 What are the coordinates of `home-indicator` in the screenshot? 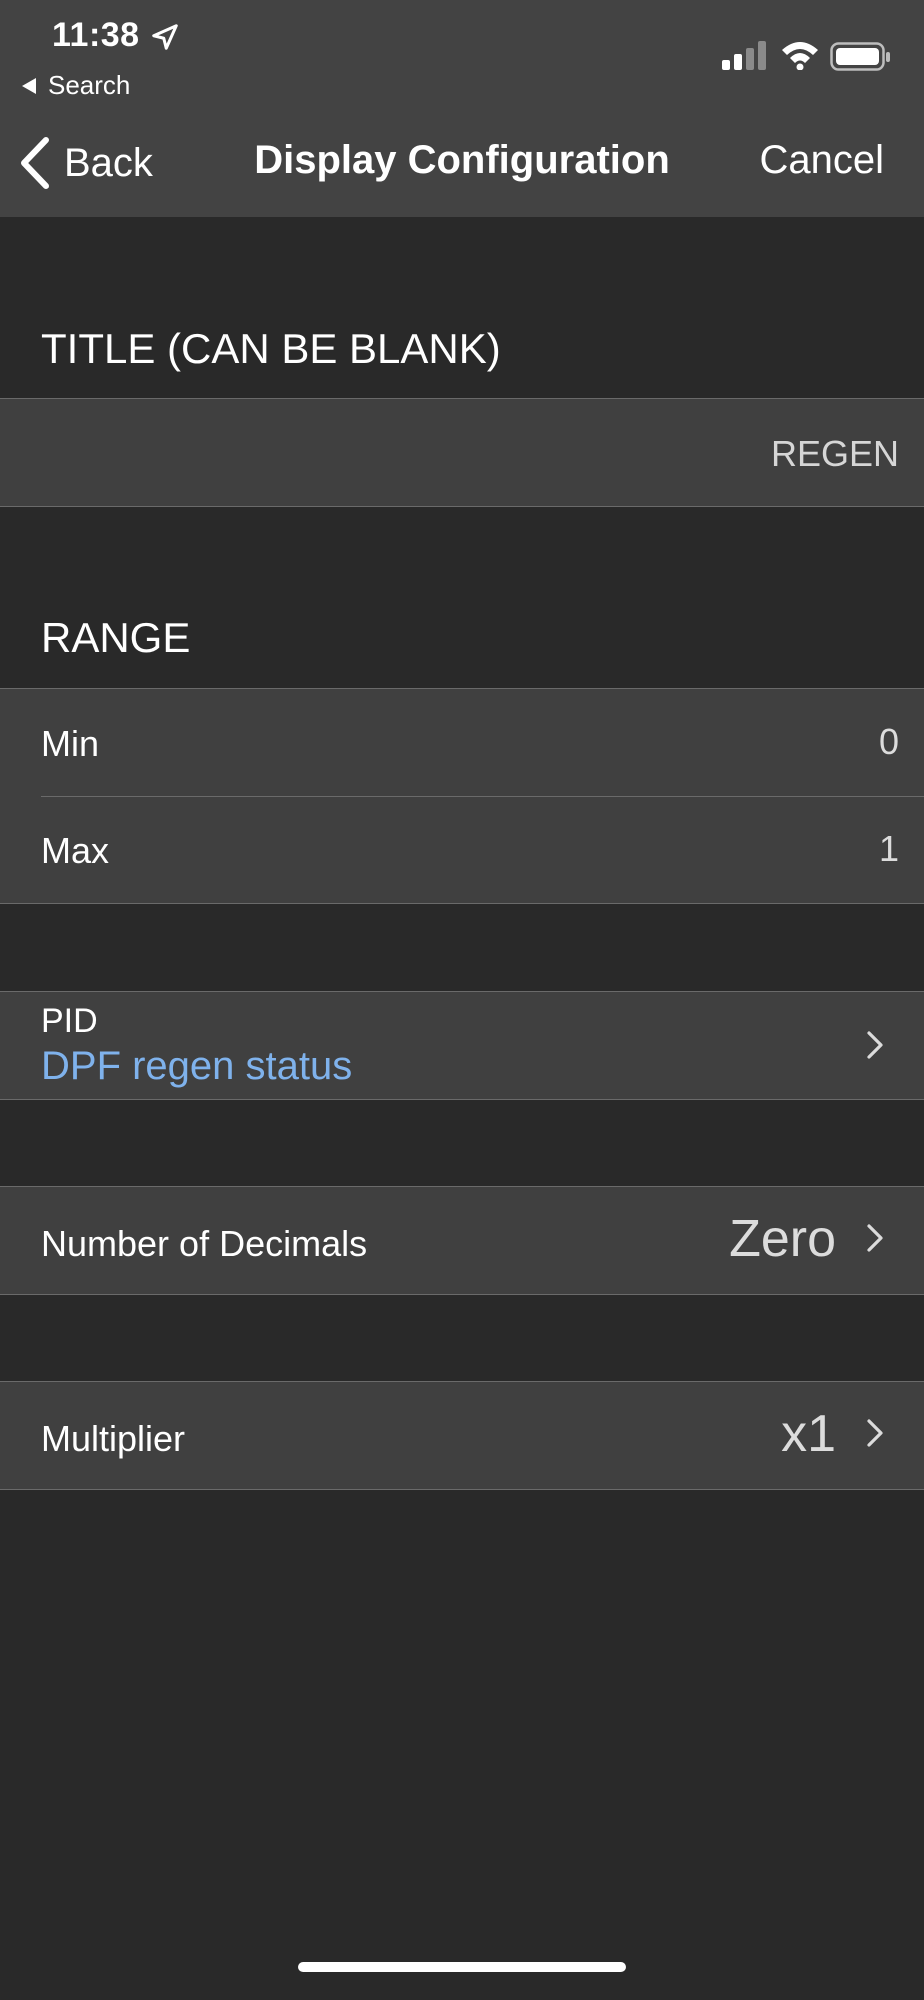 It's located at (462, 1967).